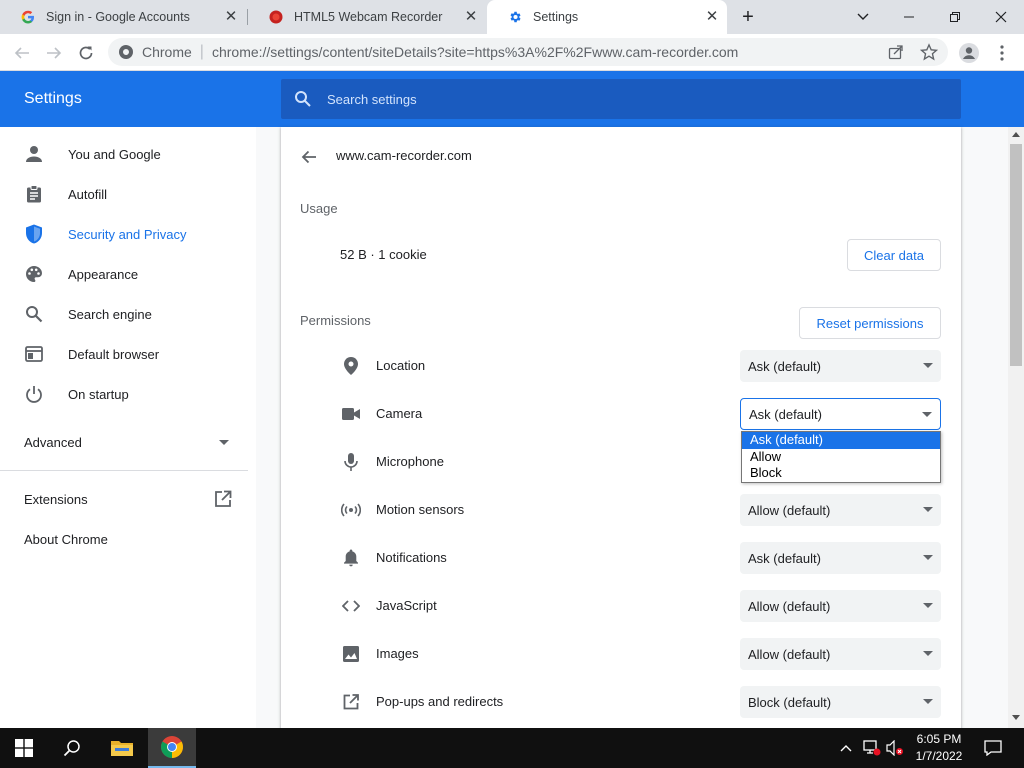 This screenshot has width=1024, height=768. What do you see at coordinates (939, 748) in the screenshot?
I see `taskbar-clock: 6:05 PM 1/7/2022` at bounding box center [939, 748].